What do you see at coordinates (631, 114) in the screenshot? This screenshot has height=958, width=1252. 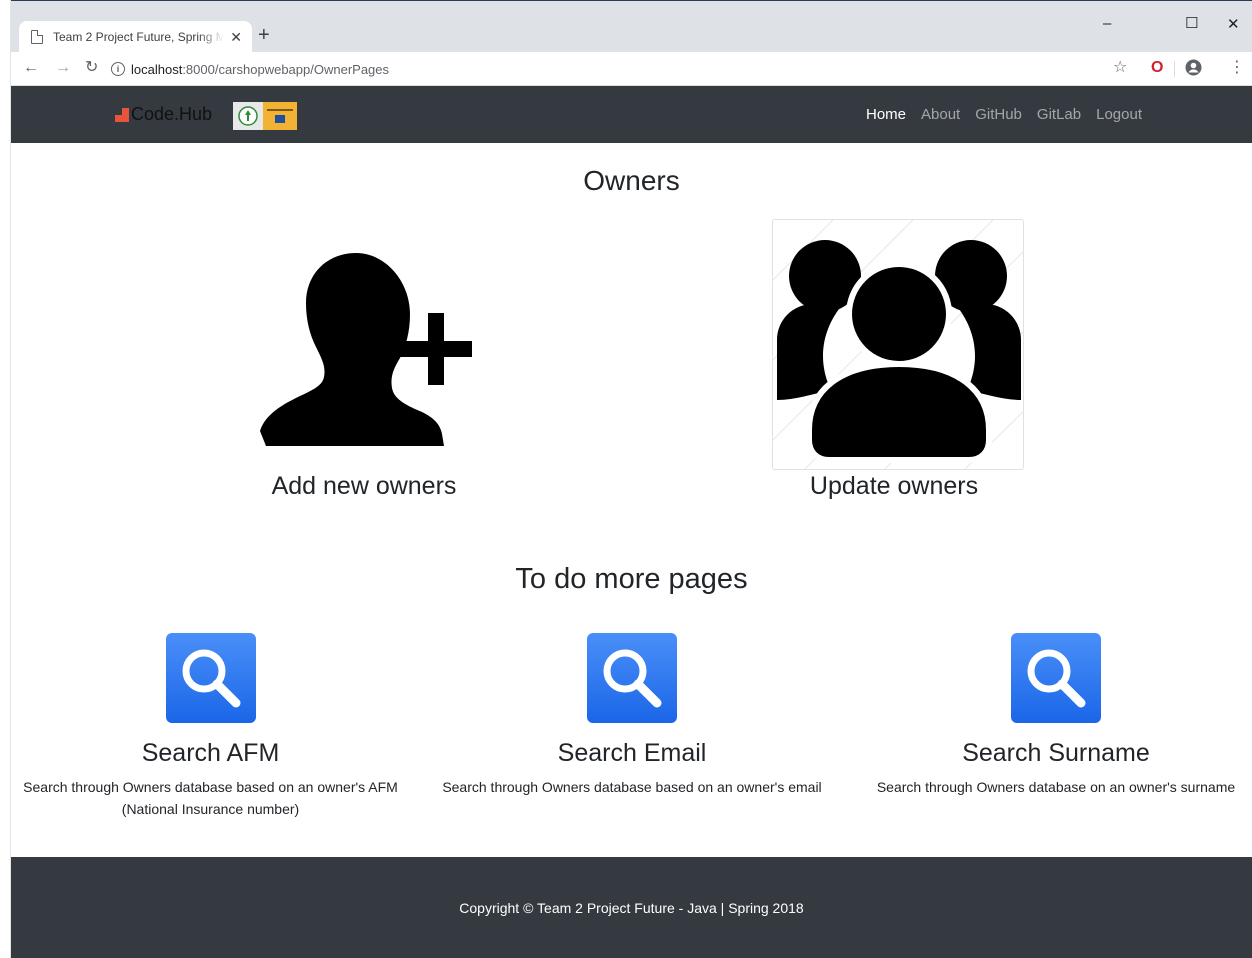 I see `site-navbar: Code.Hub Home About GitHub GitLab Logout` at bounding box center [631, 114].